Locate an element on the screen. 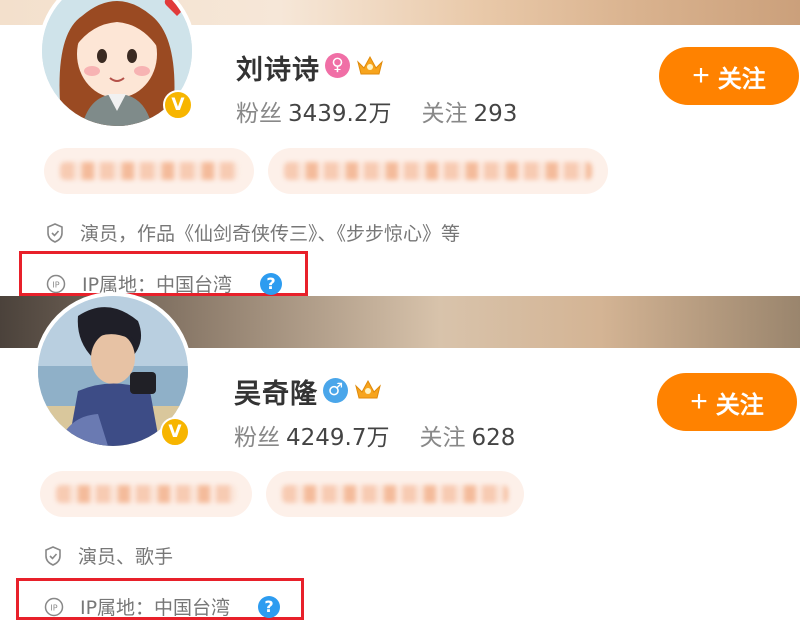 The height and width of the screenshot is (622, 800). description-text: 演员、歌手 is located at coordinates (126, 557).